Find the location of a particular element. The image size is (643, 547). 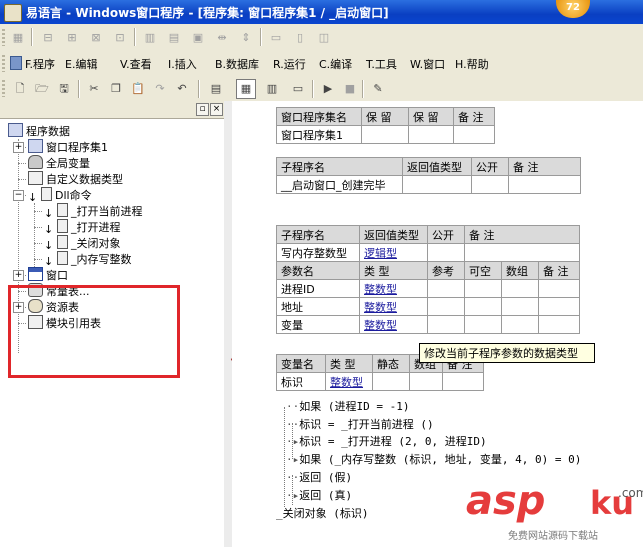

redo-icon: ↷ is located at coordinates (160, 89).